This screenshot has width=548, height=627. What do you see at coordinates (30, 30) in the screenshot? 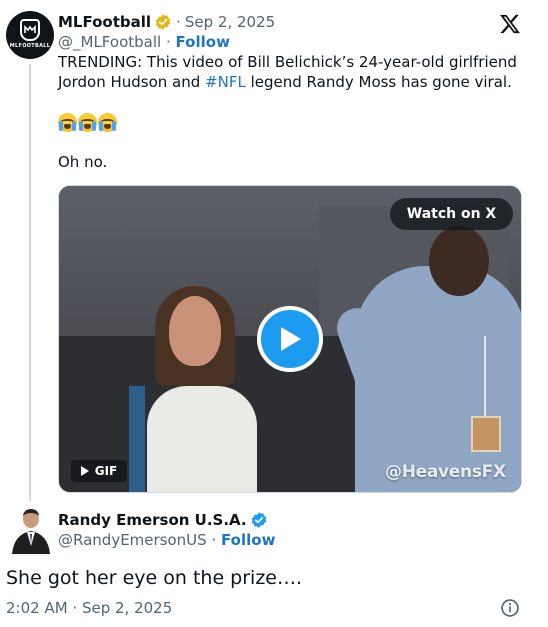
I see `mlfootball-logo-icon` at bounding box center [30, 30].